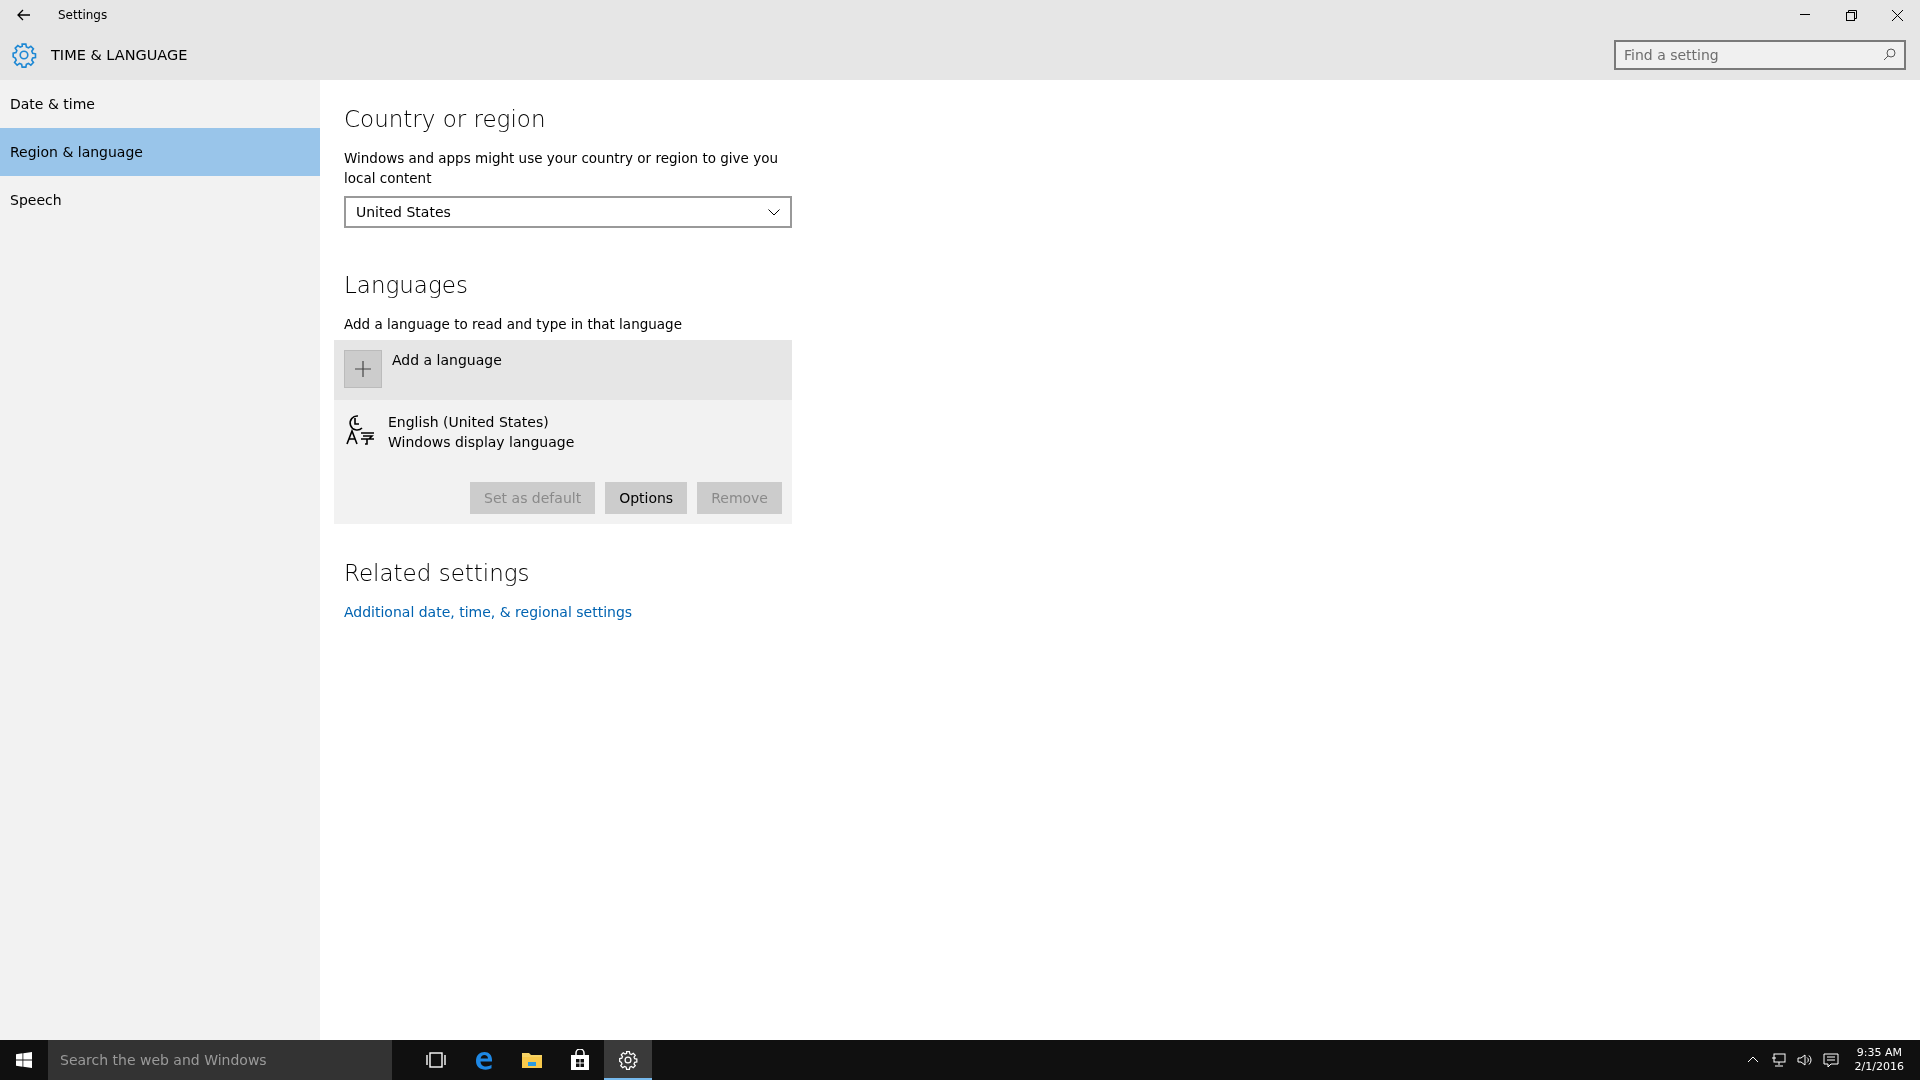  What do you see at coordinates (580, 1060) in the screenshot?
I see `shopping-bag-icon` at bounding box center [580, 1060].